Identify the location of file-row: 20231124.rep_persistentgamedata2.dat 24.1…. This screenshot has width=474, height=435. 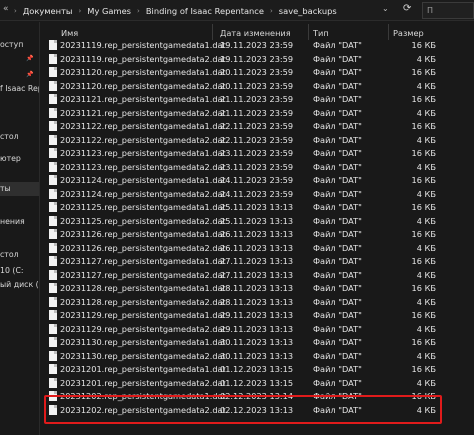
(257, 194).